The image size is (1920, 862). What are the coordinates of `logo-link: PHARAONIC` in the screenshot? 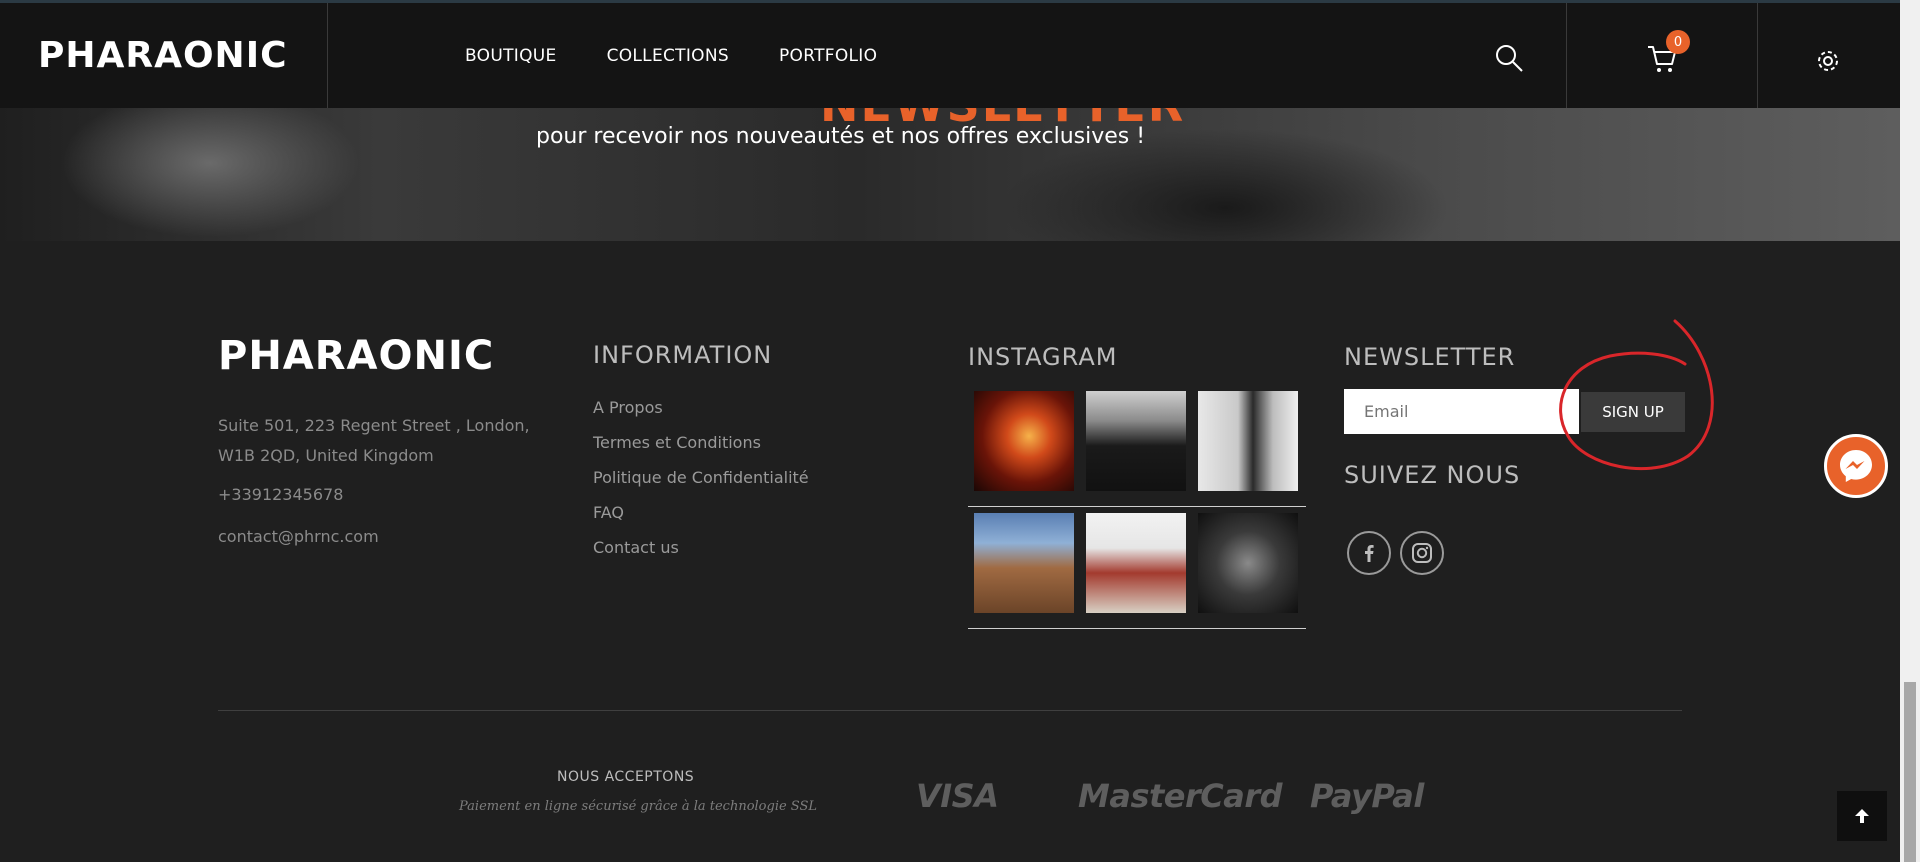 It's located at (164, 55).